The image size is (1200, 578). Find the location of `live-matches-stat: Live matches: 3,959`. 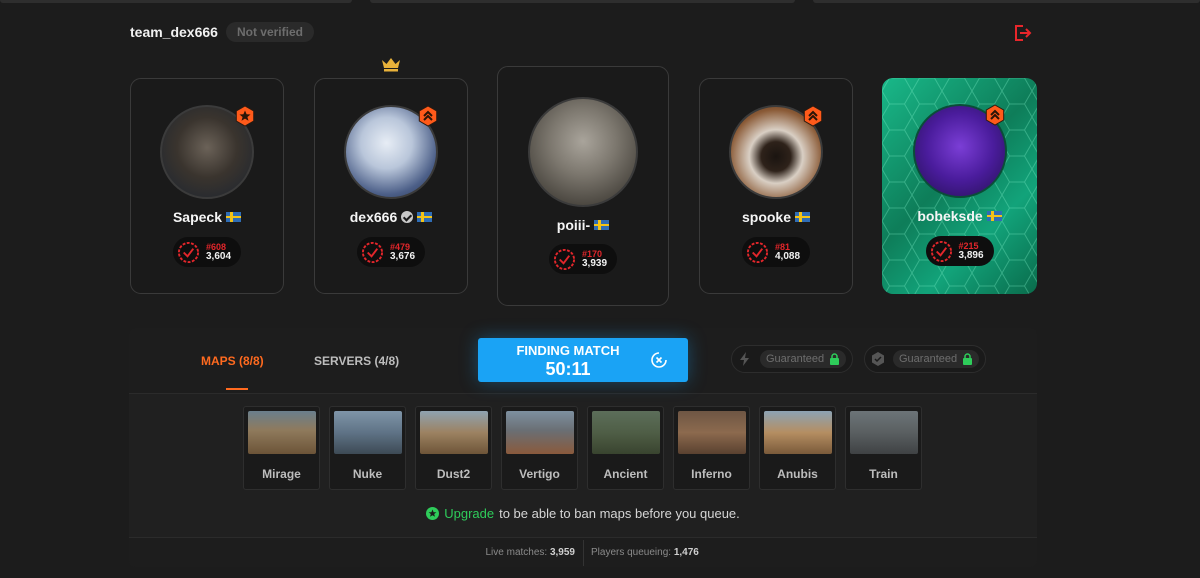

live-matches-stat: Live matches: 3,959 is located at coordinates (530, 552).